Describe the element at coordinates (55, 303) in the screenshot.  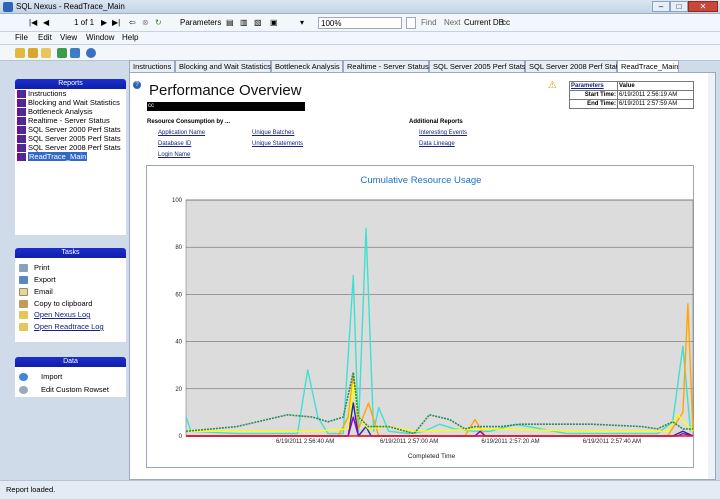
I see `task-copy: Copy to clipboard` at that location.